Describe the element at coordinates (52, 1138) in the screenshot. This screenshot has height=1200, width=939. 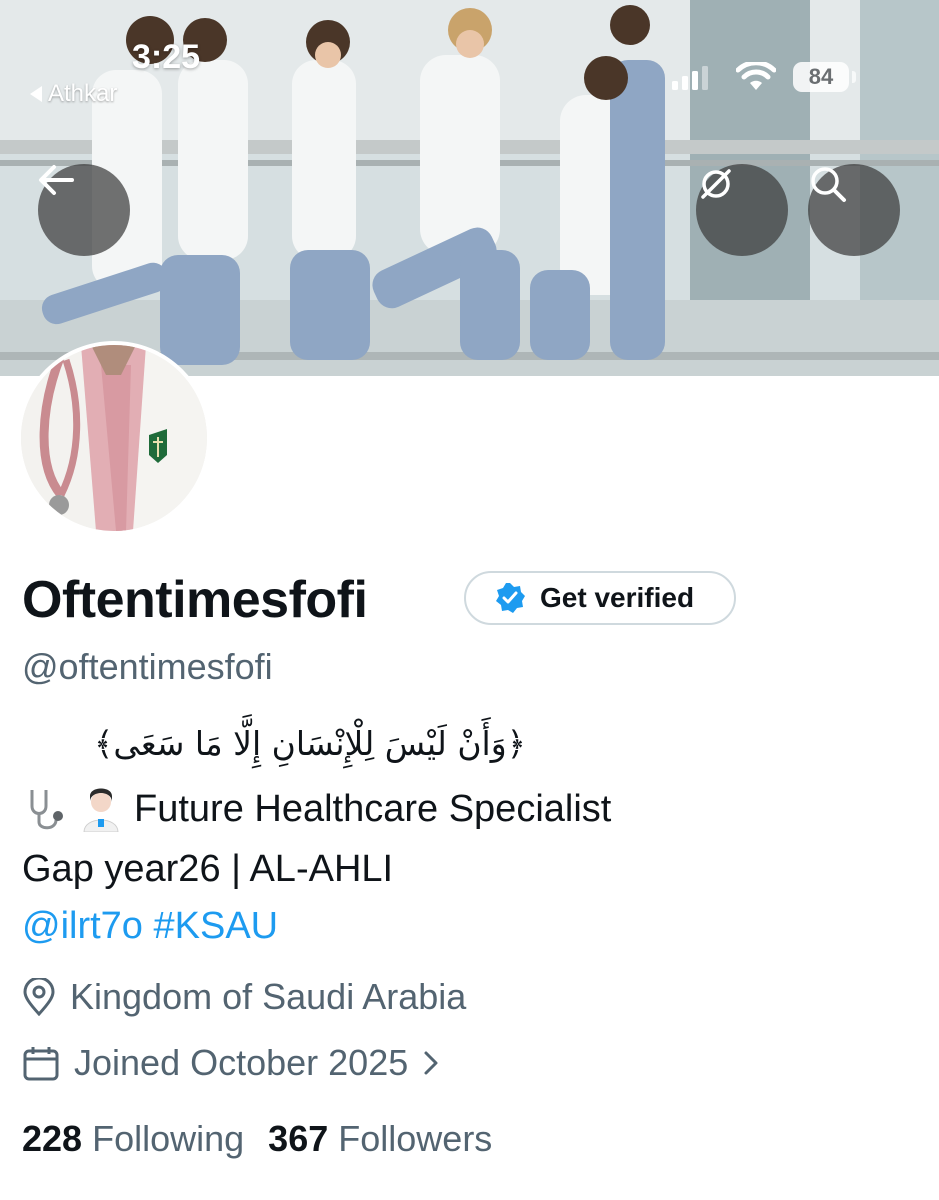
I see `following-count: 228` at that location.